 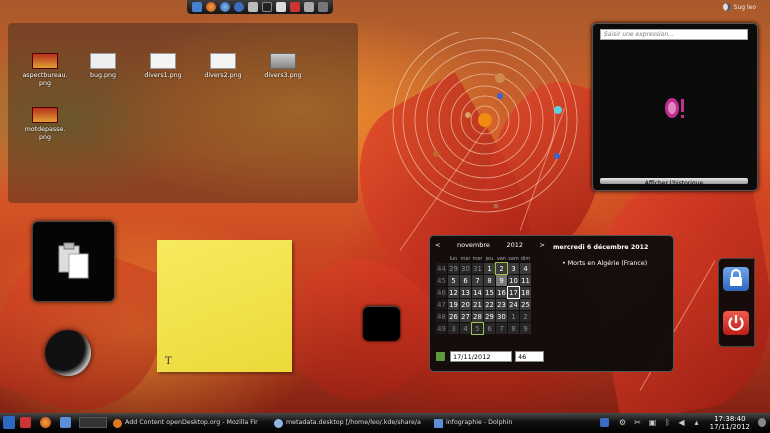 What do you see at coordinates (489, 304) in the screenshot?
I see `calendar-day: 22` at bounding box center [489, 304].